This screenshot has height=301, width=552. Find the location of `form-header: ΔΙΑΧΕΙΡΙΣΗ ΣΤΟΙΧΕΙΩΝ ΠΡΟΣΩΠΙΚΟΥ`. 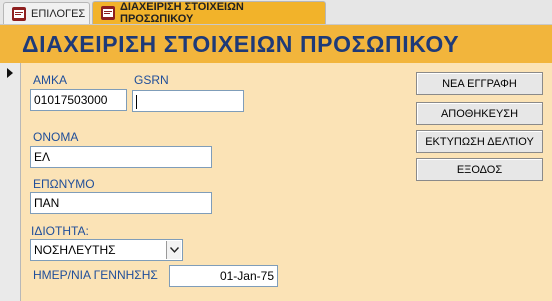

form-header: ΔΙΑΧΕΙΡΙΣΗ ΣΤΟΙΧΕΙΩΝ ΠΡΟΣΩΠΙΚΟΥ is located at coordinates (276, 44).